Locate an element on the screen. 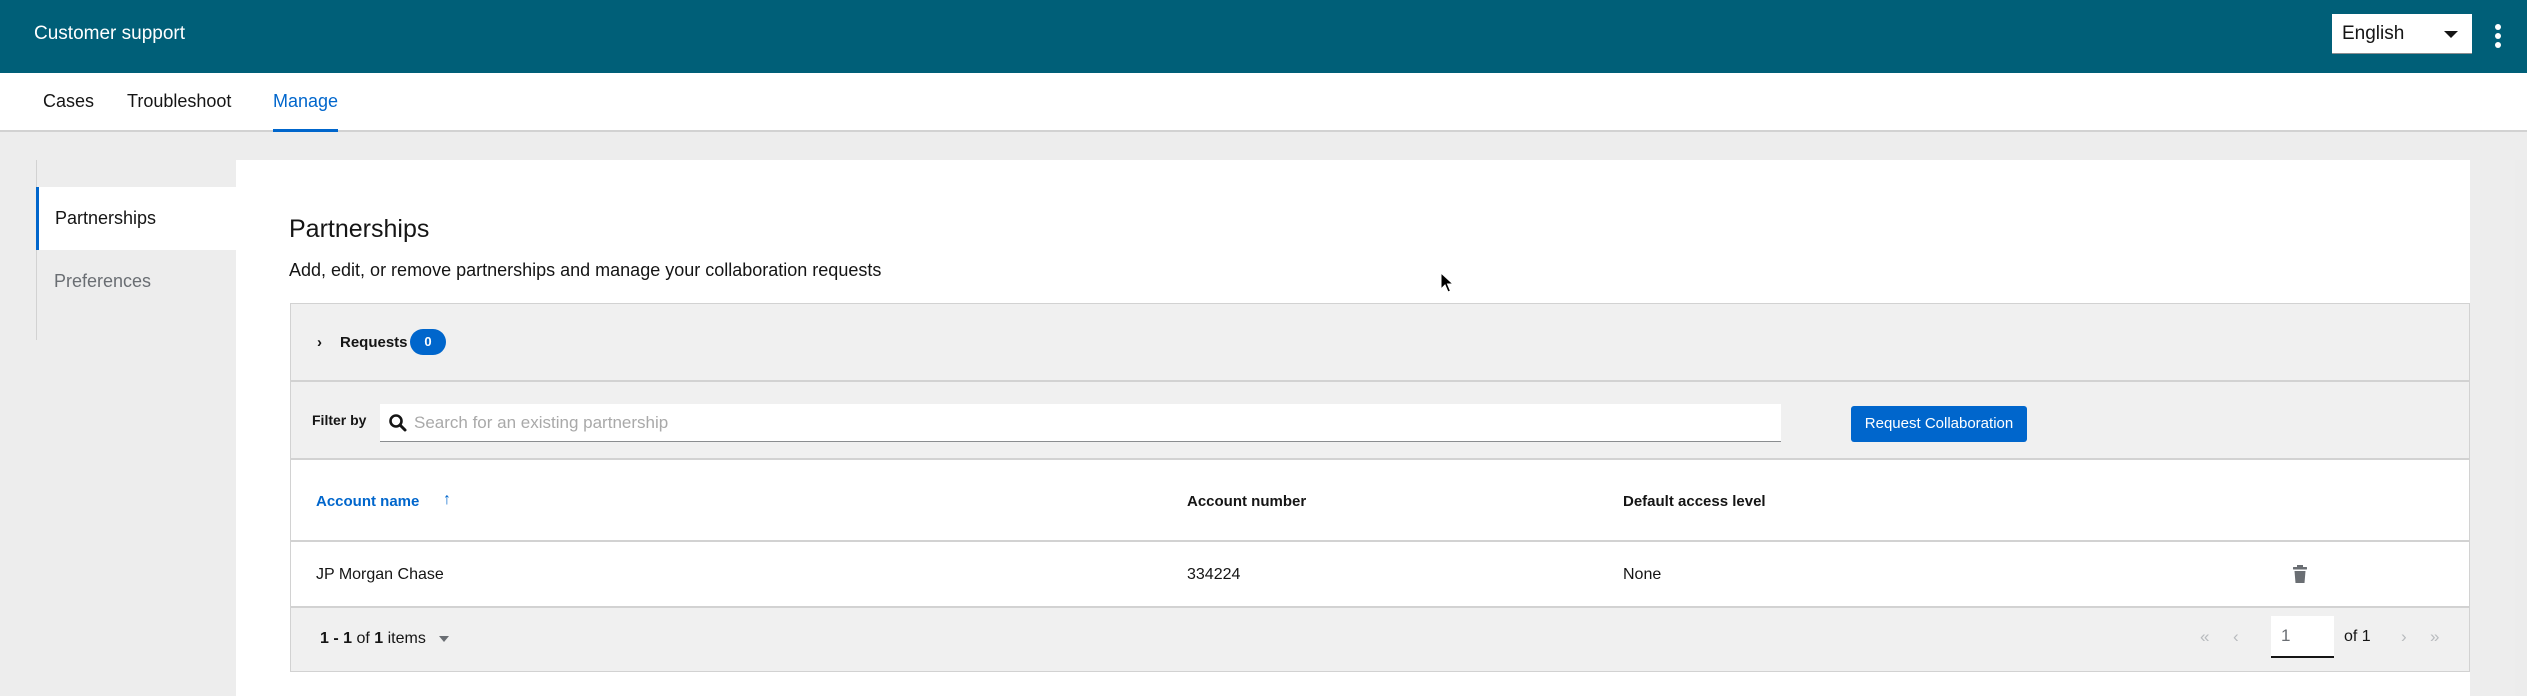  previous-page-button: ‹ is located at coordinates (2236, 637).